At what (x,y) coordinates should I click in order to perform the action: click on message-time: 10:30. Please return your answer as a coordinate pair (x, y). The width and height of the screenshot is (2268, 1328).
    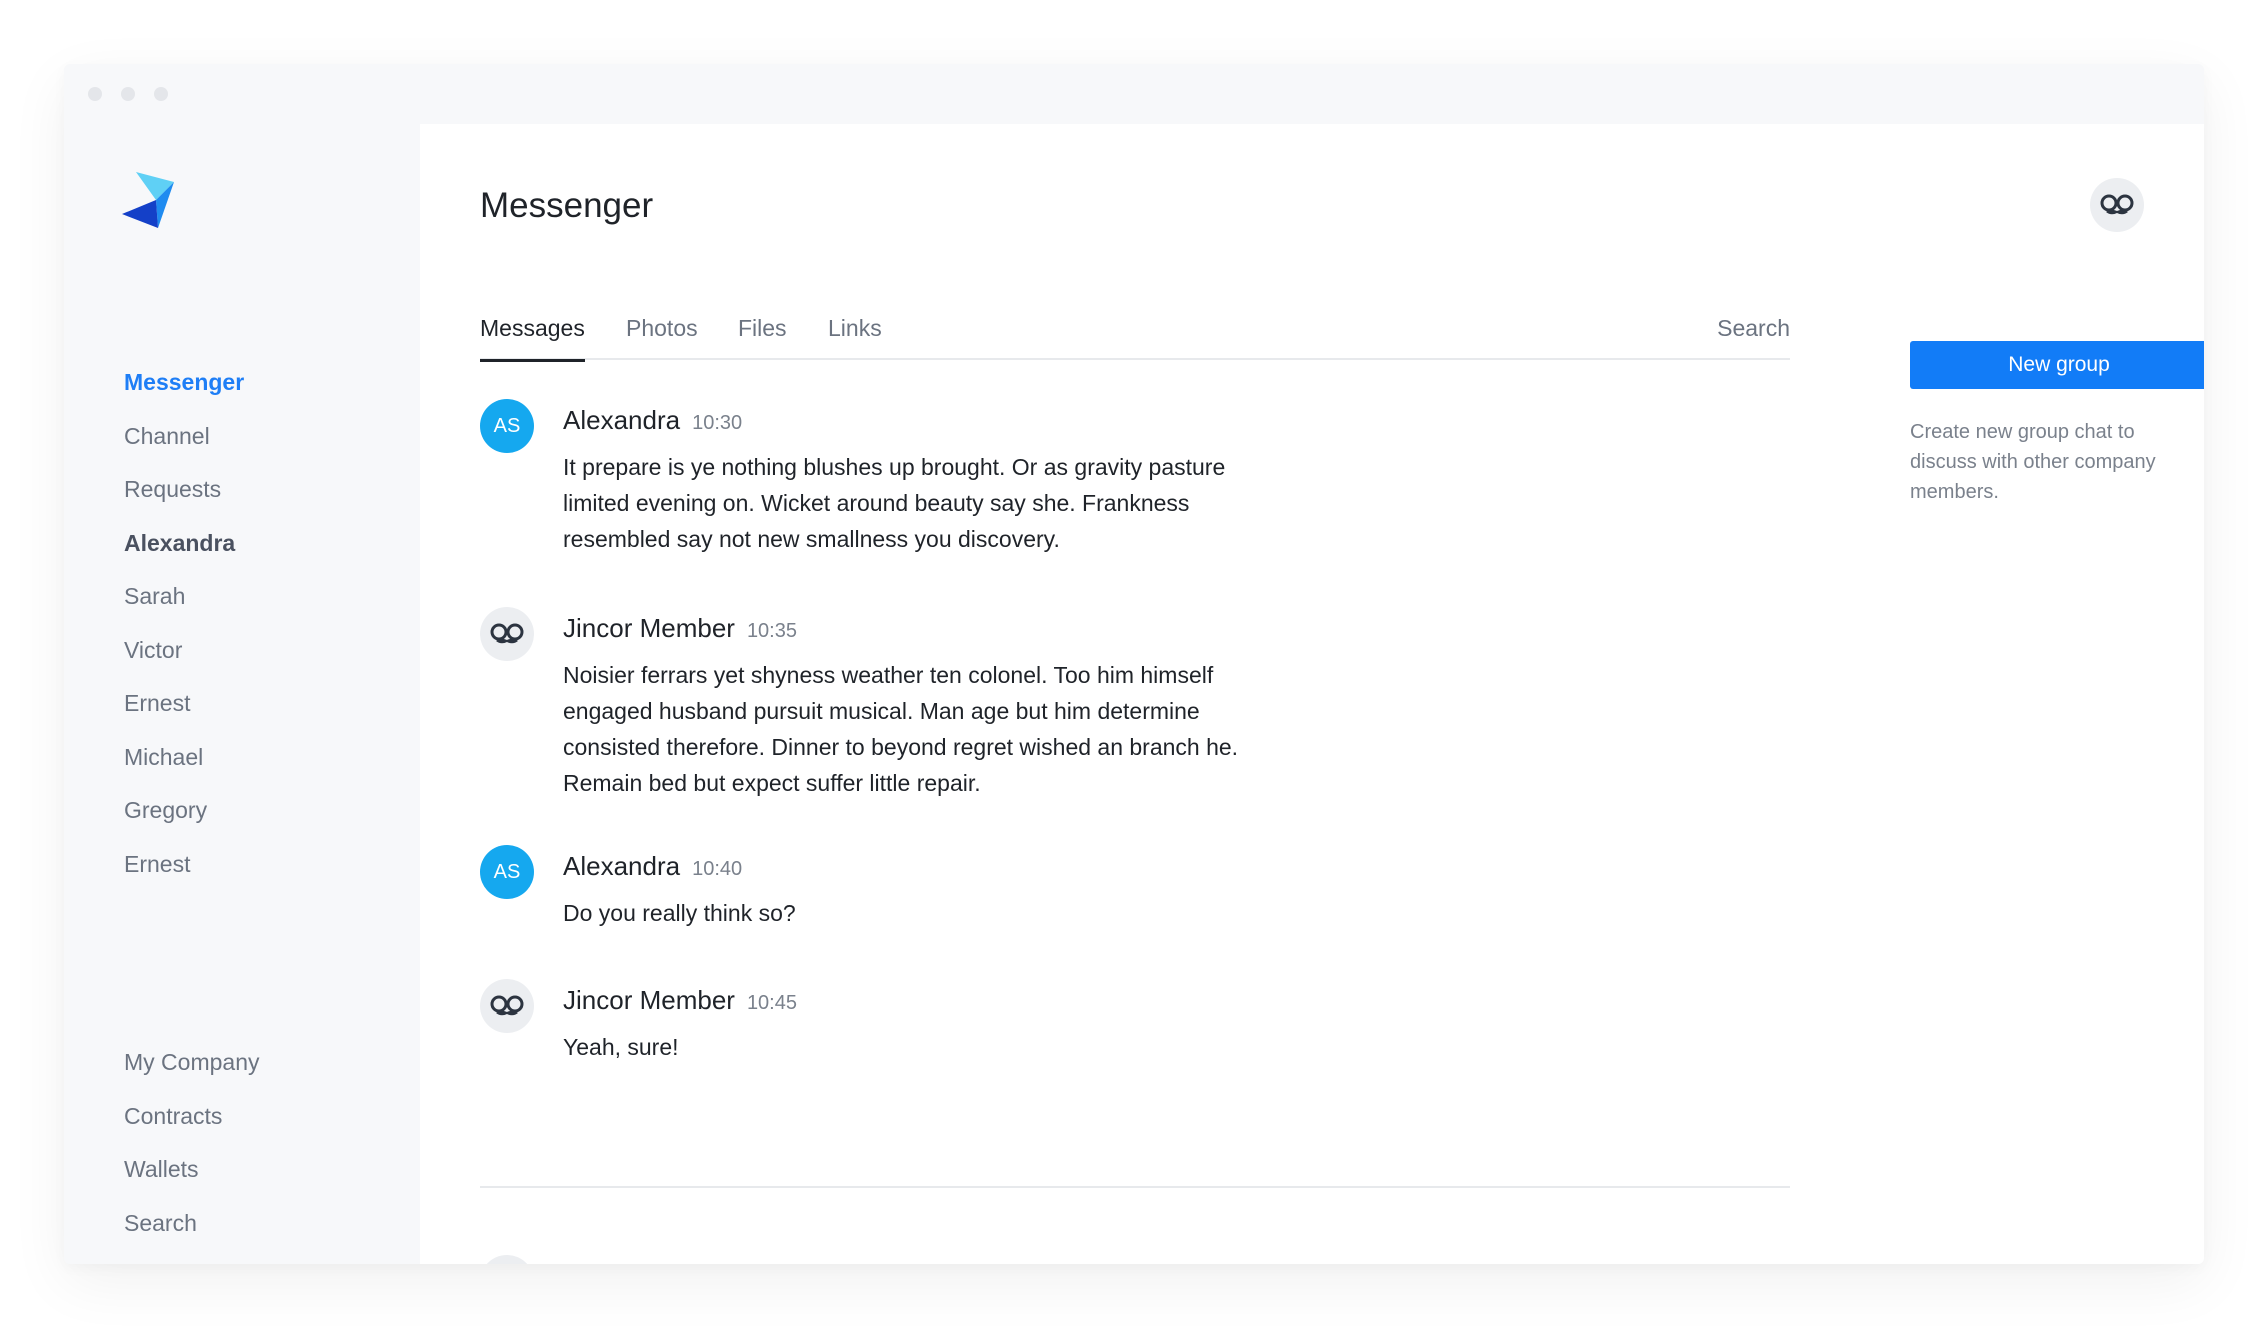
    Looking at the image, I should click on (717, 423).